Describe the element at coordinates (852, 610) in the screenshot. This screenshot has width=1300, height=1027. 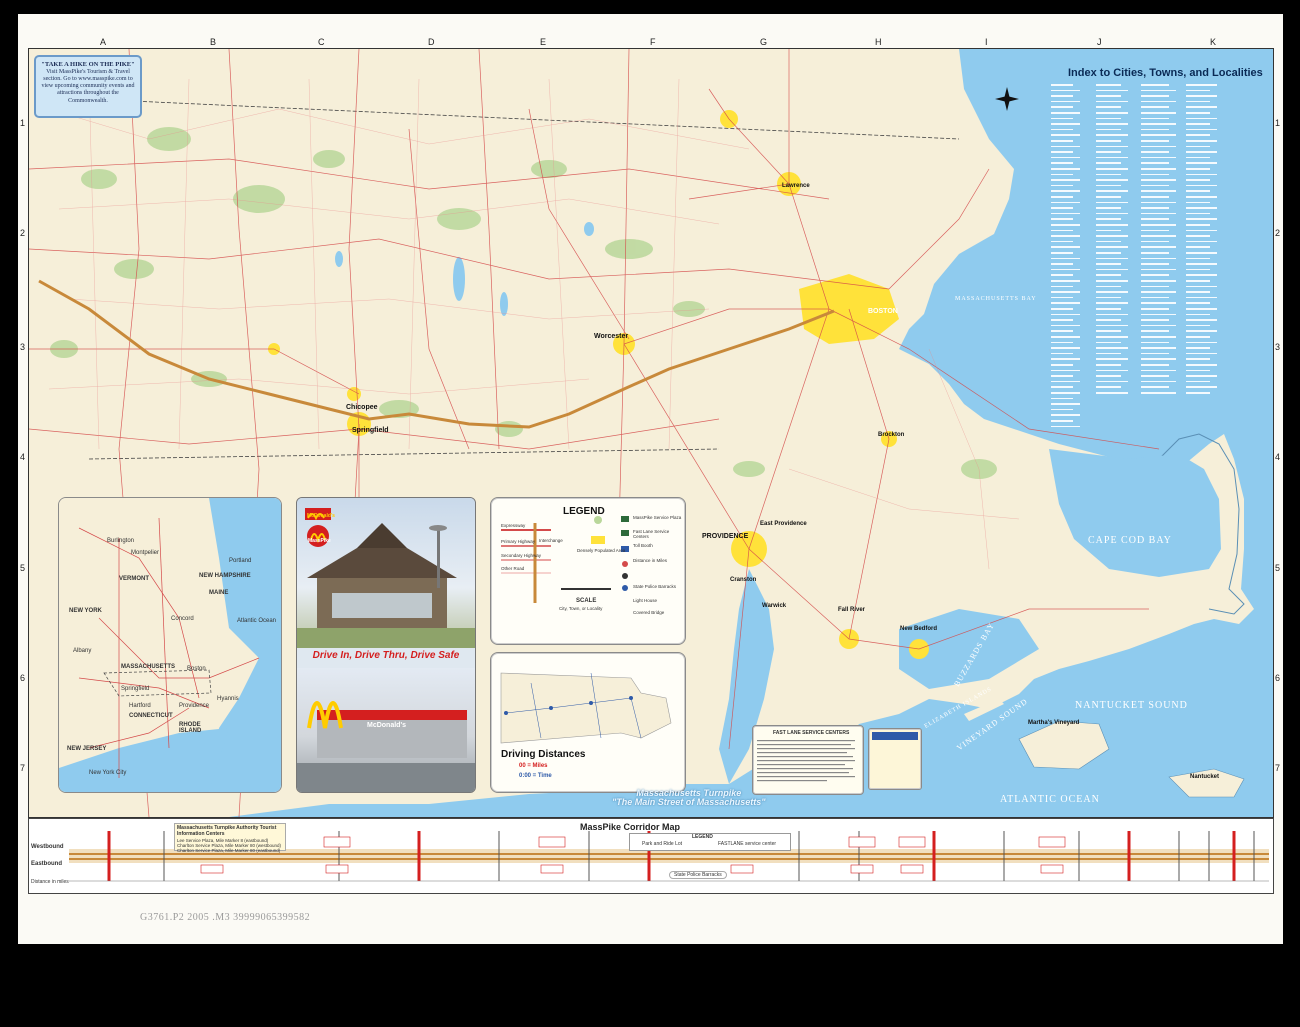
I see `city-fall-river: Fall River` at that location.